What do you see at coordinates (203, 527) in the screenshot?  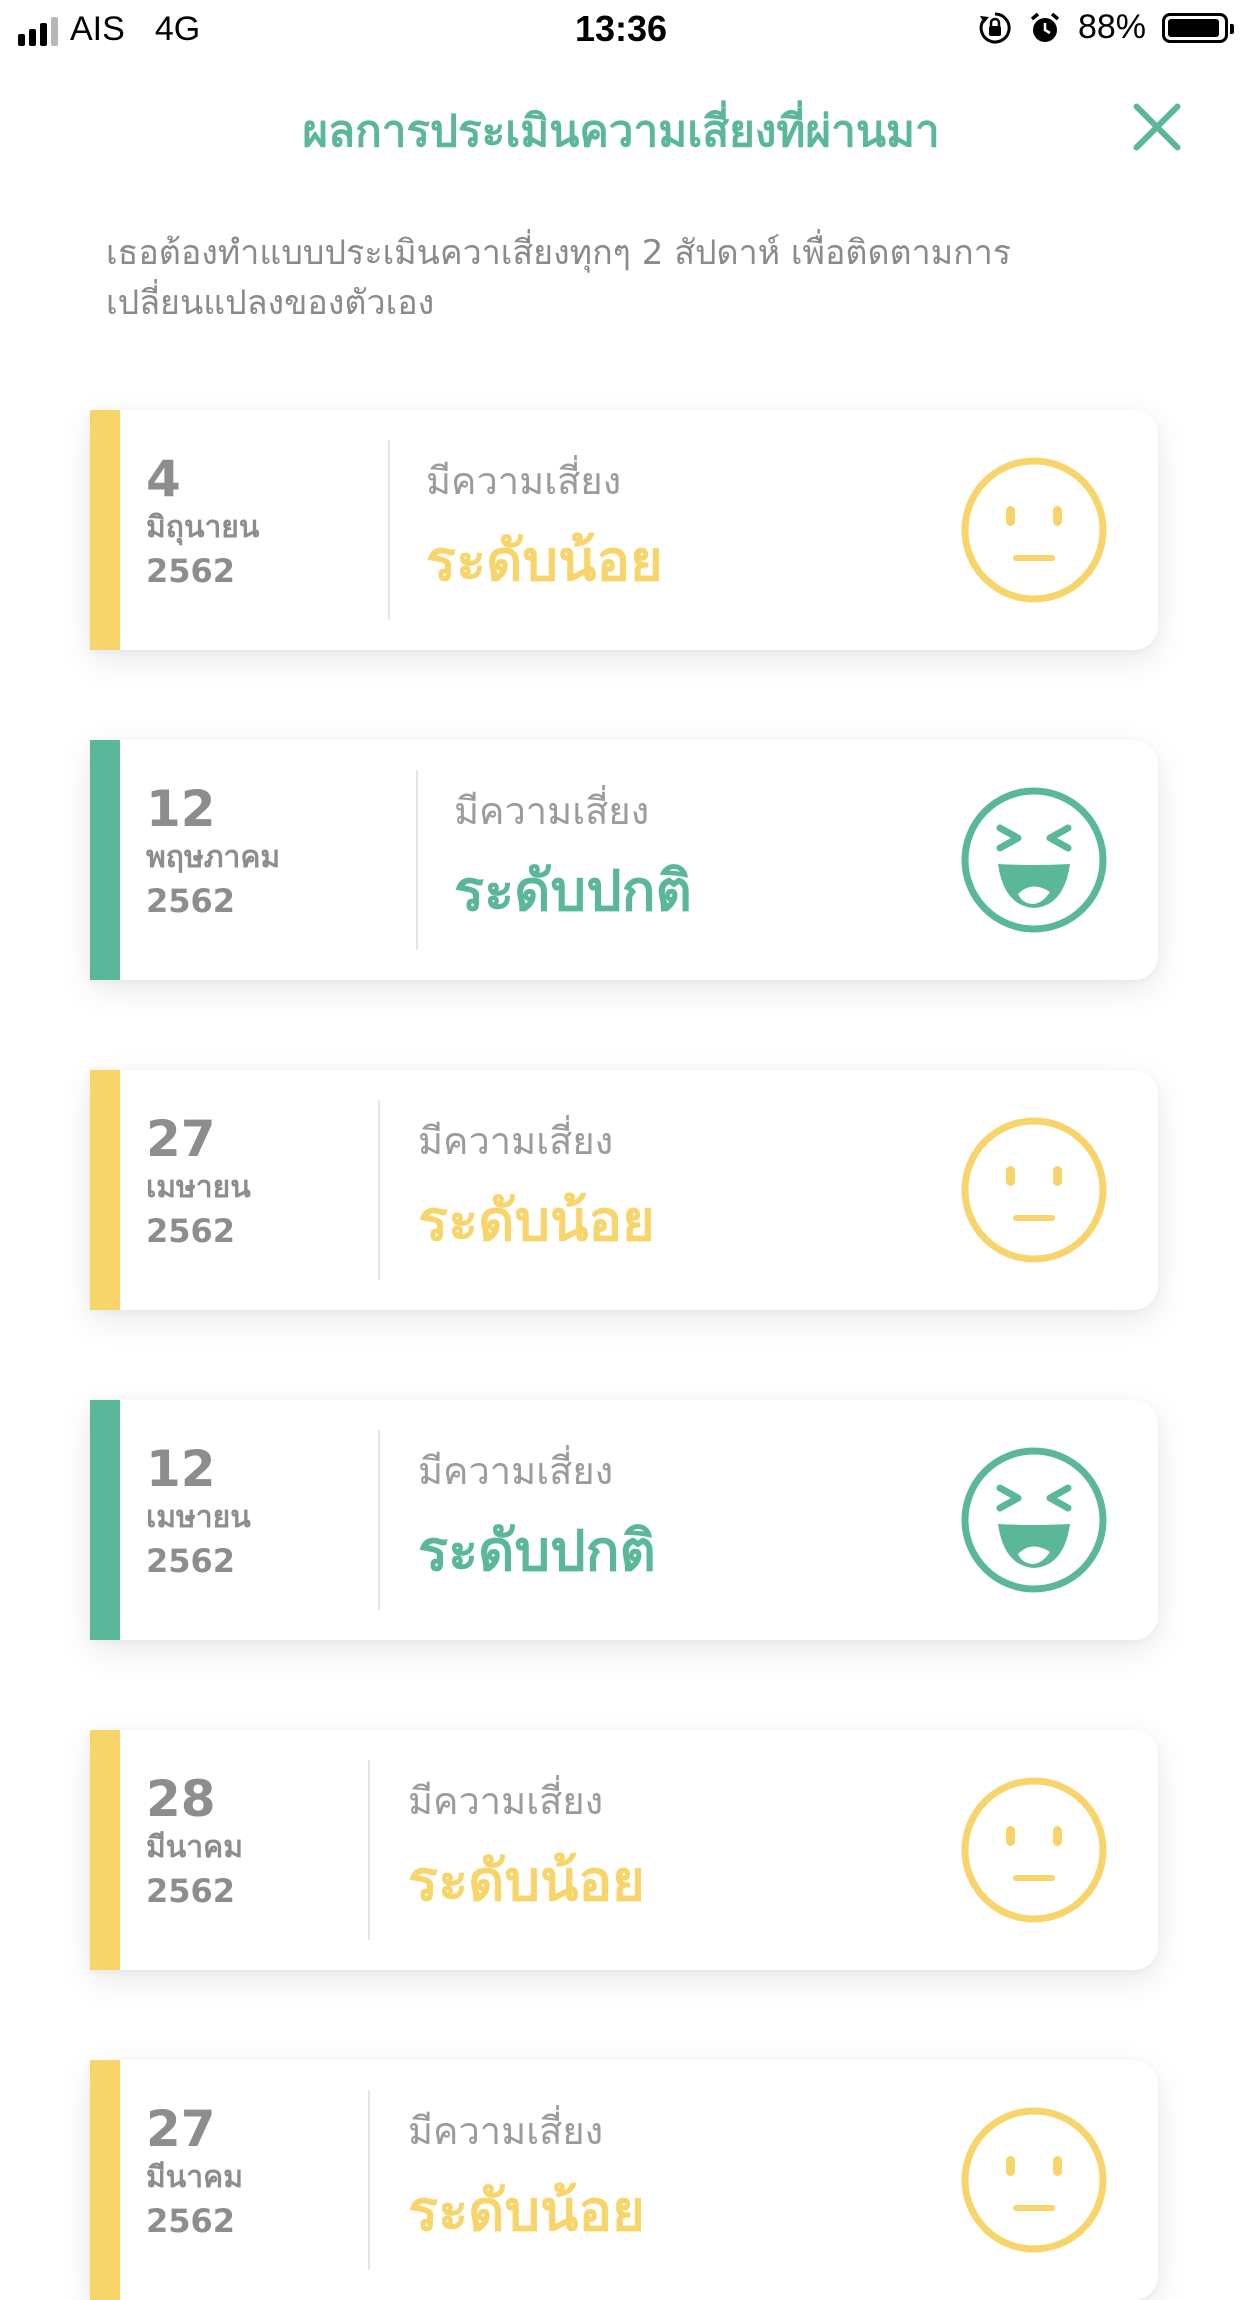 I see `date-month: มิถุนายน` at bounding box center [203, 527].